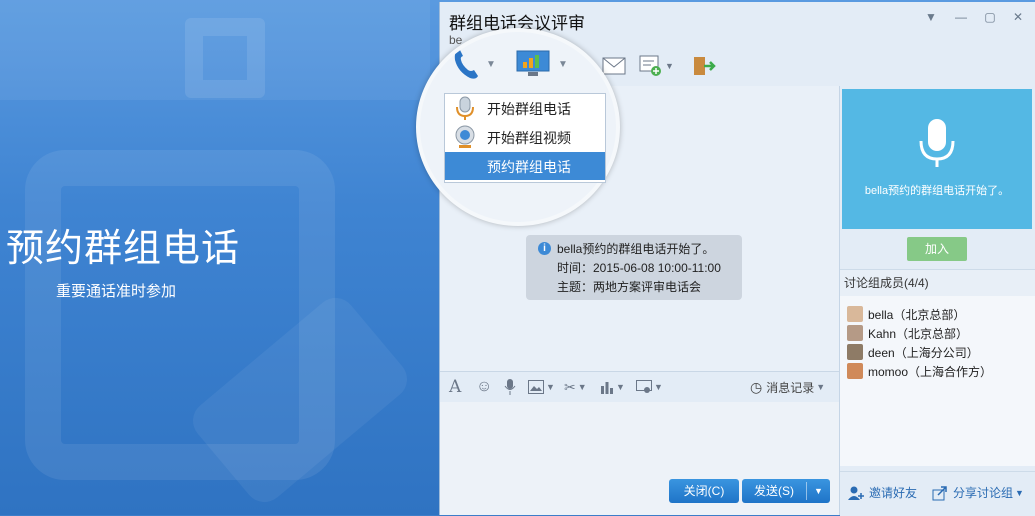 This screenshot has width=1035, height=516. I want to click on voice-icon, so click(510, 387).